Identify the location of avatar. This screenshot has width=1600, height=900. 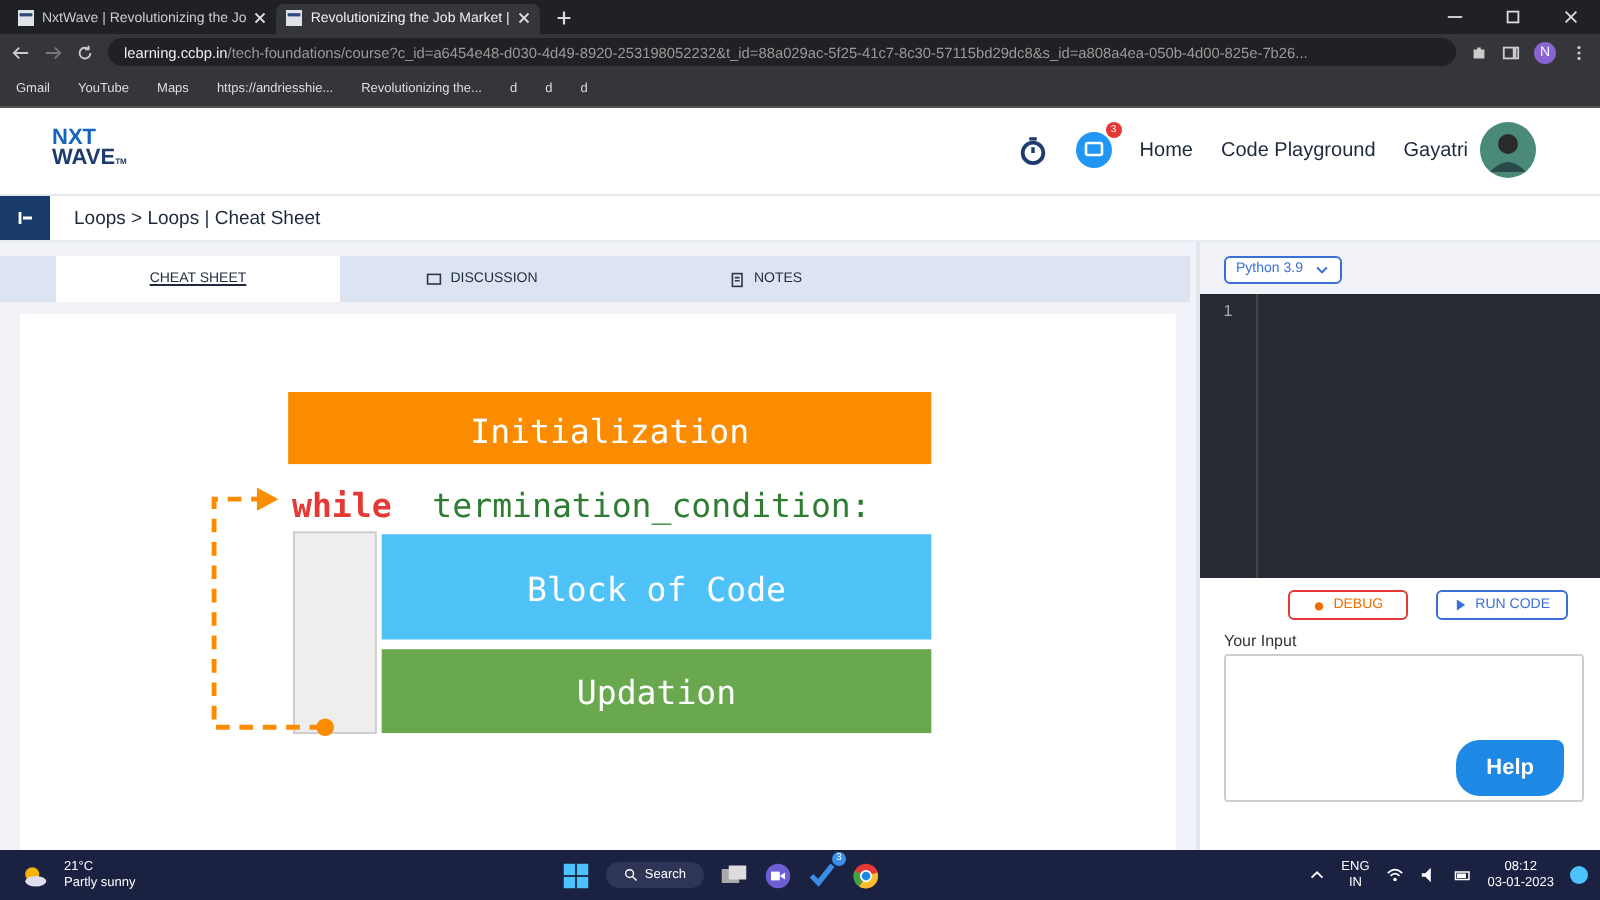
(1508, 150).